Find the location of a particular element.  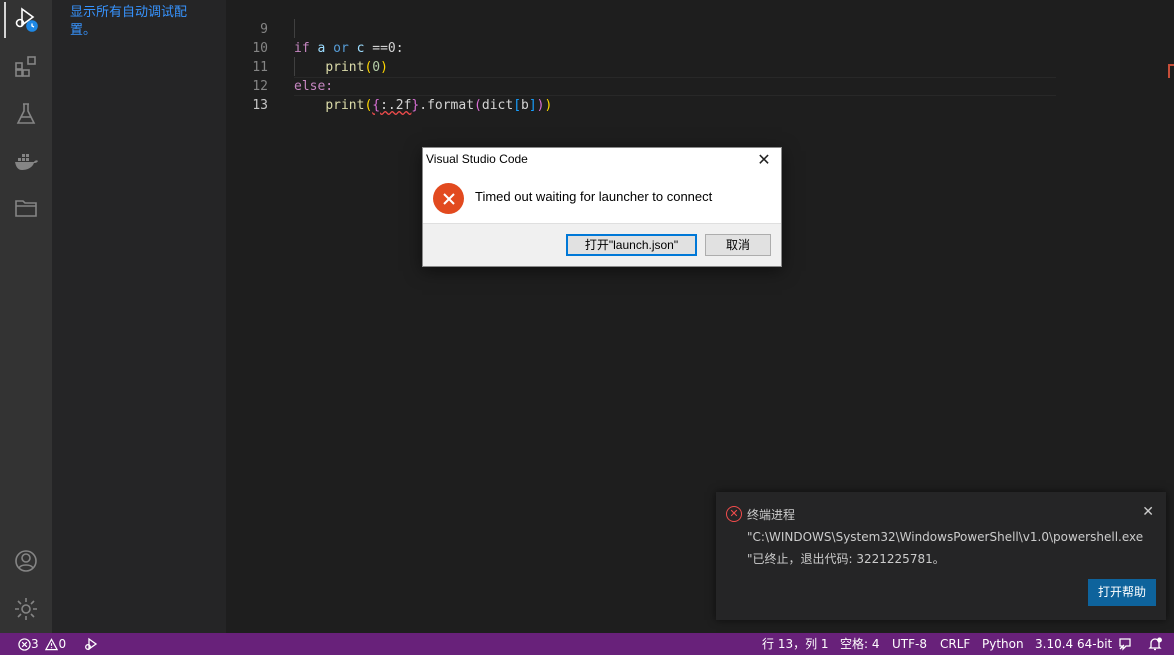

active-view-indicator is located at coordinates (5, 20).